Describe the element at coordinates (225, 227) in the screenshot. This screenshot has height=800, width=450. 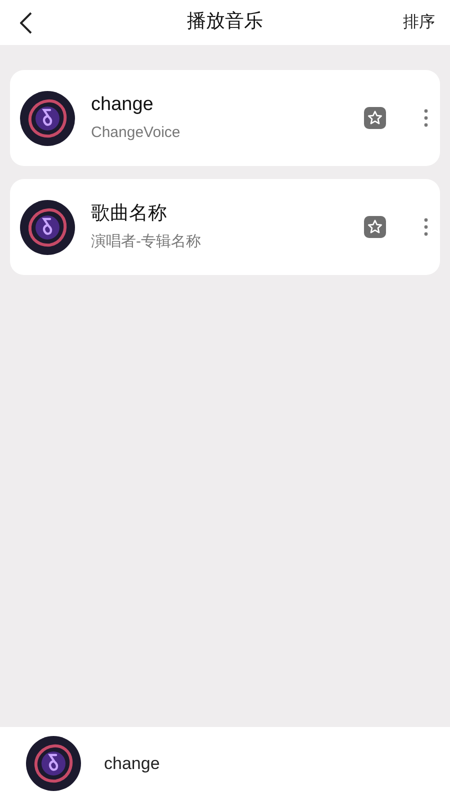
I see `song-card: 歌曲名称 演唱者-专辑名称` at that location.